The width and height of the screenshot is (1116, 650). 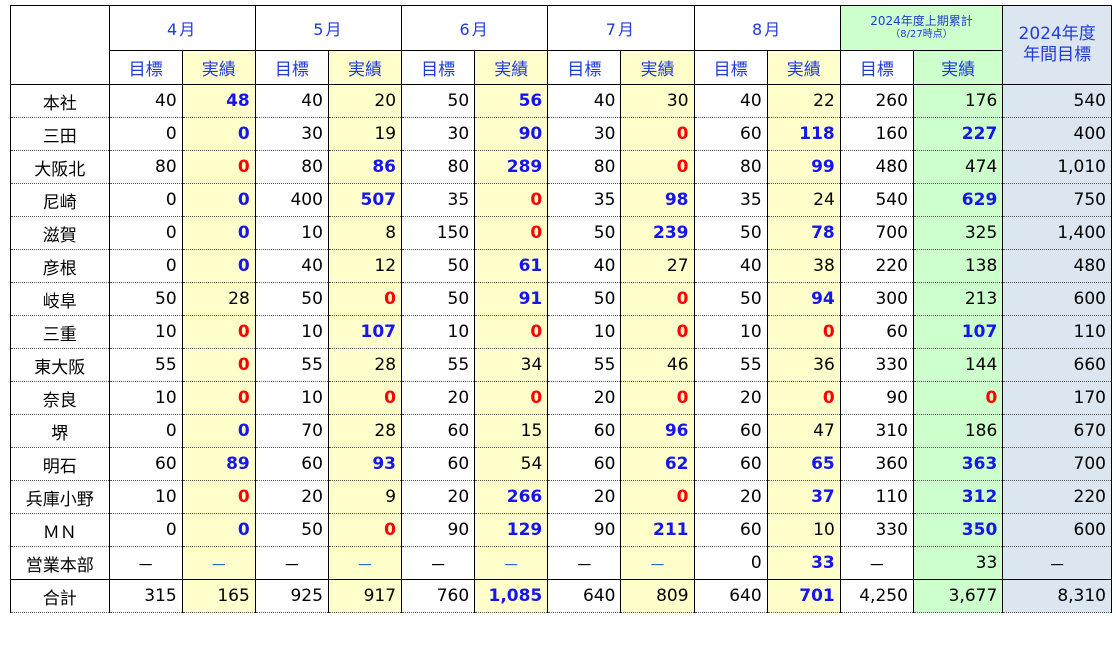 I want to click on target-cell: 760, so click(x=438, y=596).